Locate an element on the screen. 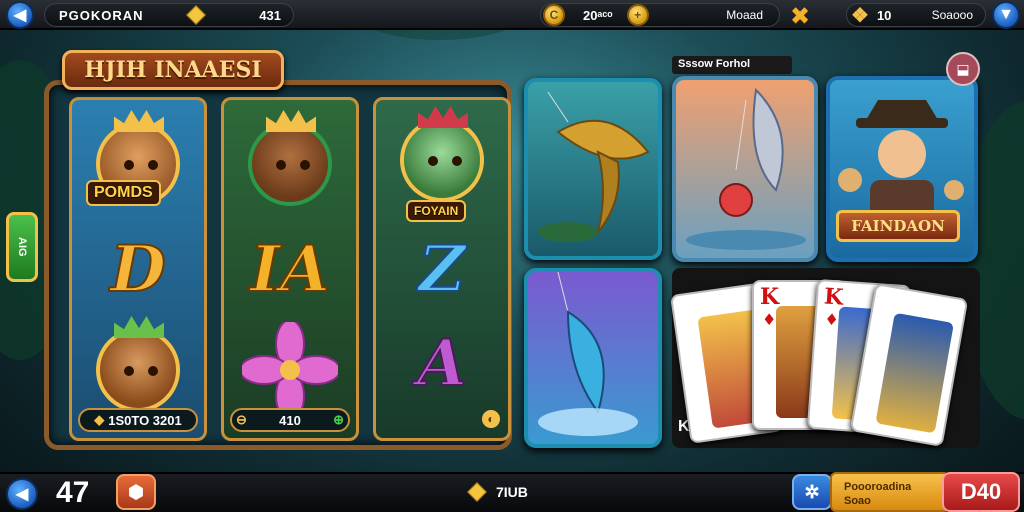  card3-rank: K is located at coordinates (834, 297).